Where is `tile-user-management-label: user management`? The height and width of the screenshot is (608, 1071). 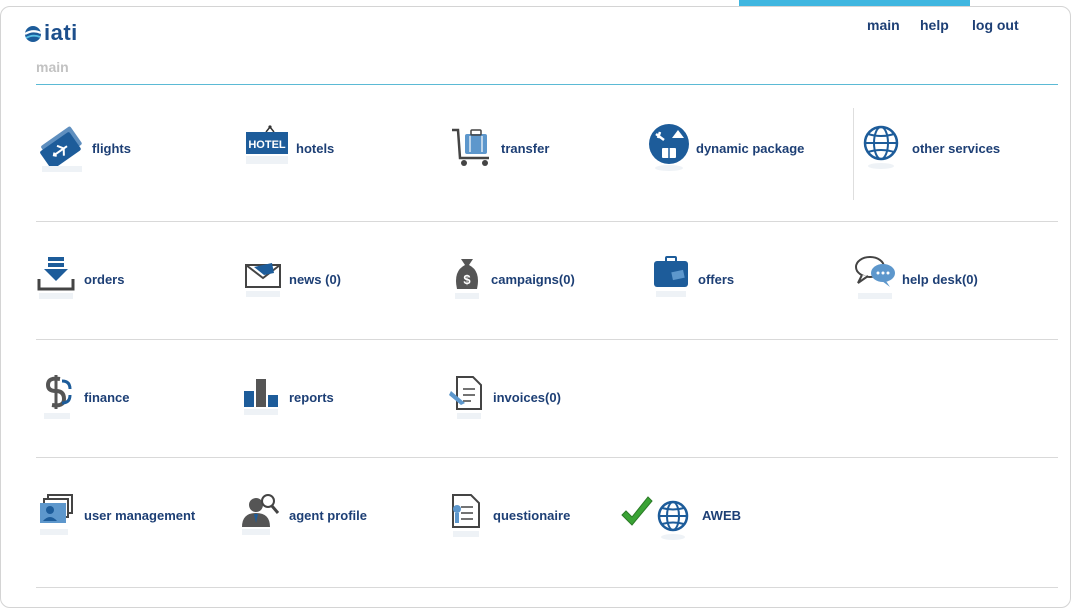
tile-user-management-label: user management is located at coordinates (140, 515).